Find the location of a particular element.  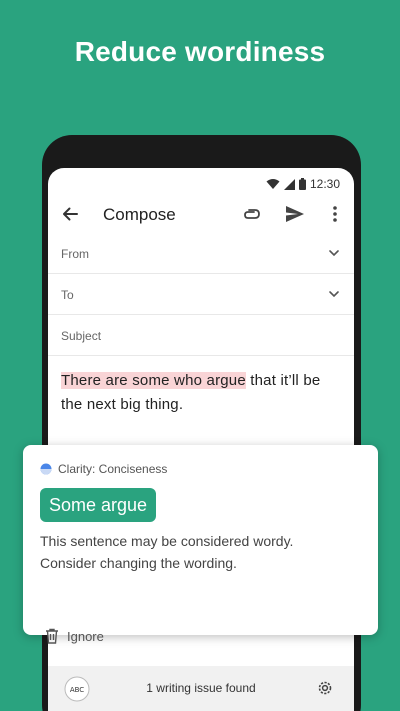

clarity-icon is located at coordinates (46, 469).